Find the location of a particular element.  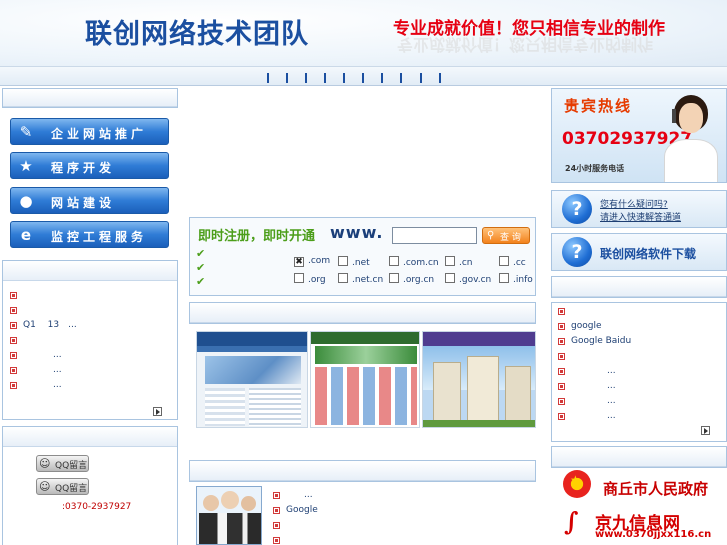

tld-label: .com.cn is located at coordinates (421, 263).